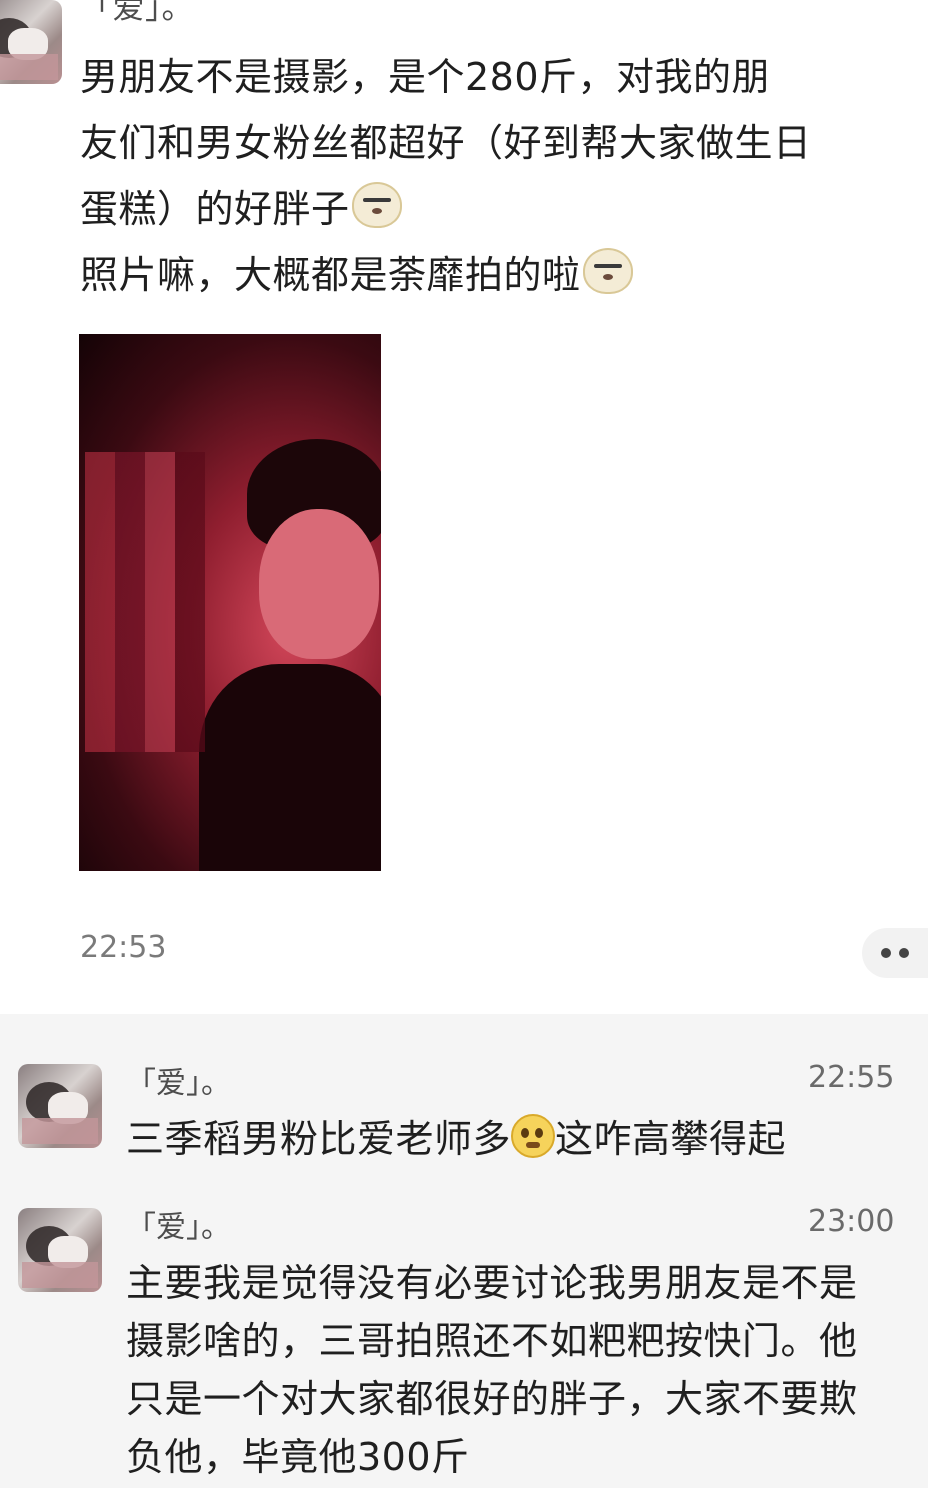 This screenshot has height=1488, width=928. I want to click on message-line: 照片嘛，大概都是荼靡拍的啦, so click(356, 275).